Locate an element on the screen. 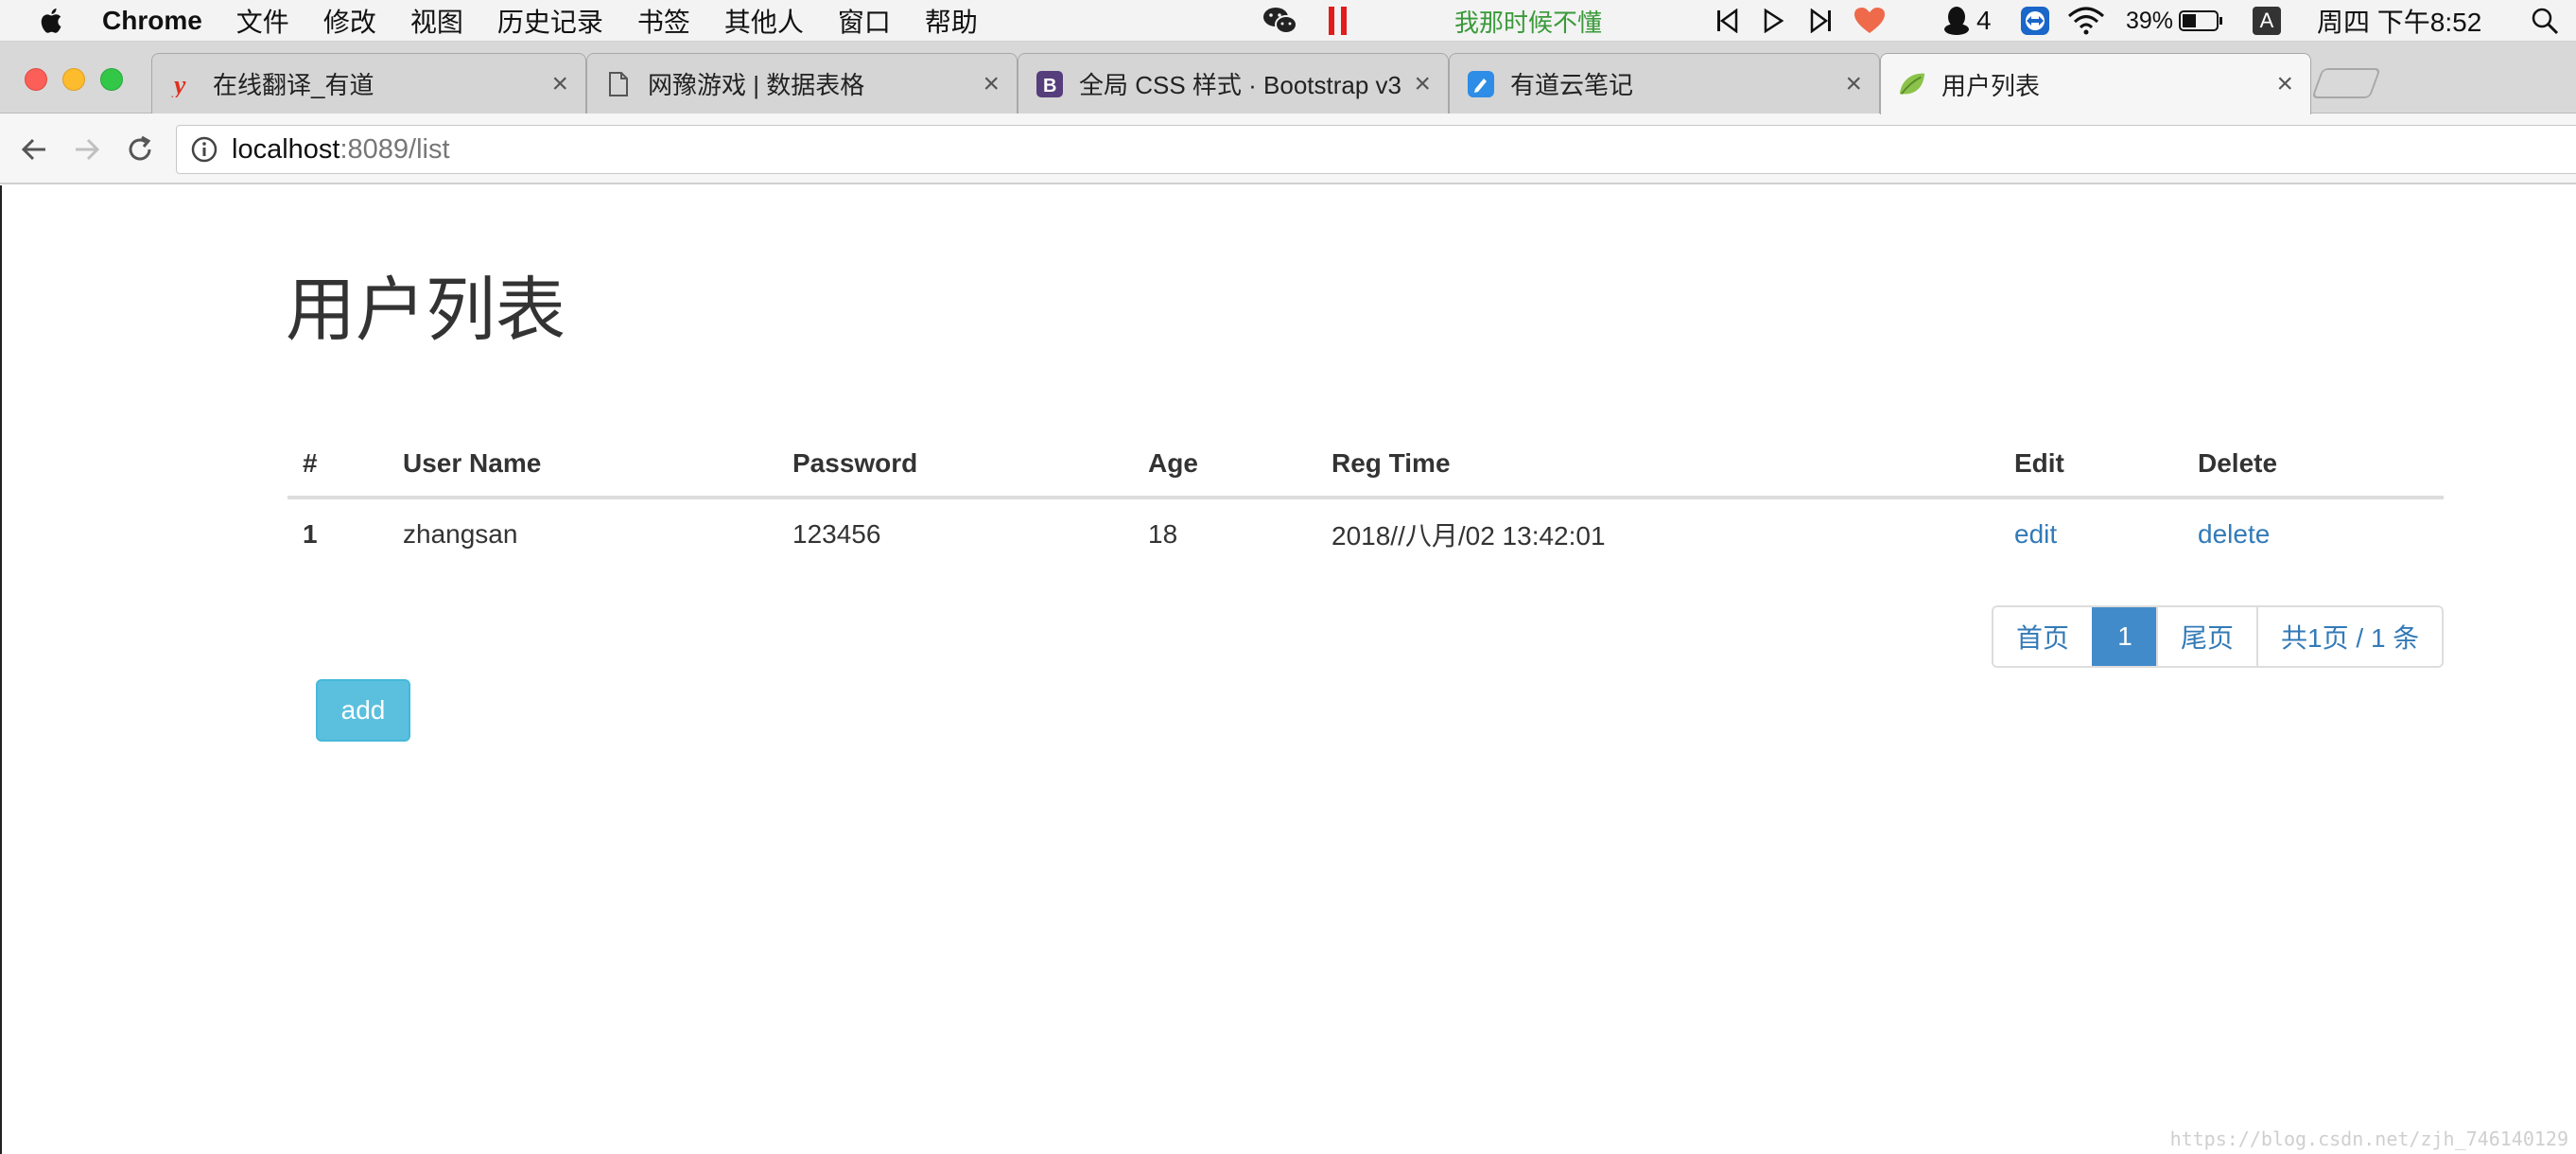 The width and height of the screenshot is (2576, 1154). browser-toolbar: localhost:8089/list is located at coordinates (1288, 149).